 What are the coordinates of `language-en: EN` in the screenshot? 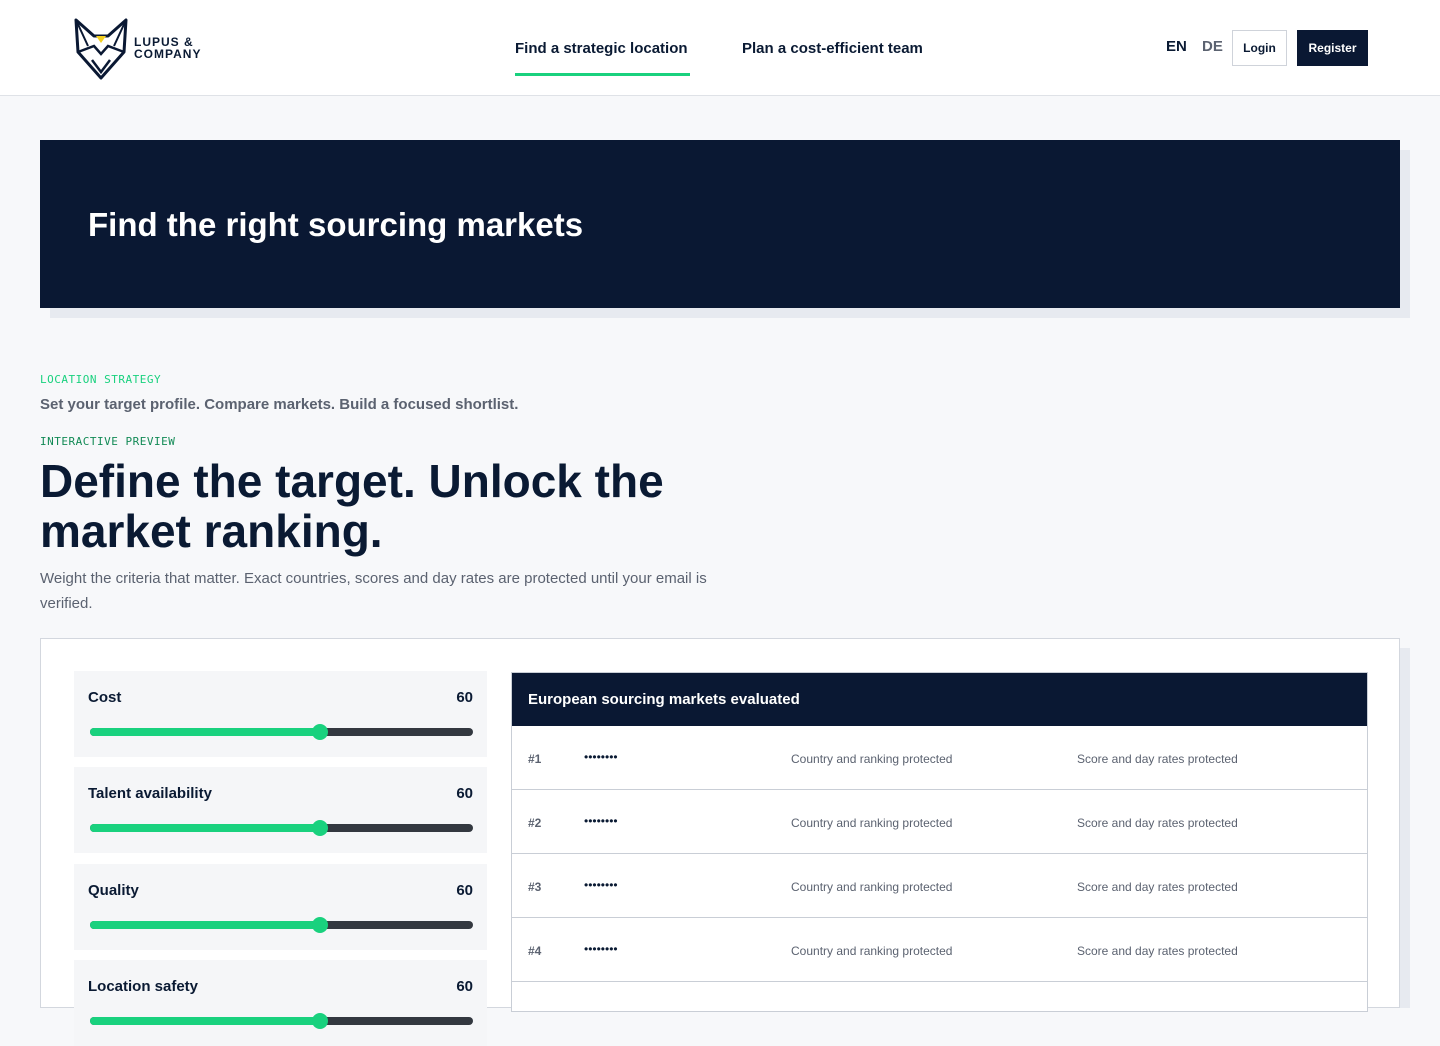 It's located at (1176, 46).